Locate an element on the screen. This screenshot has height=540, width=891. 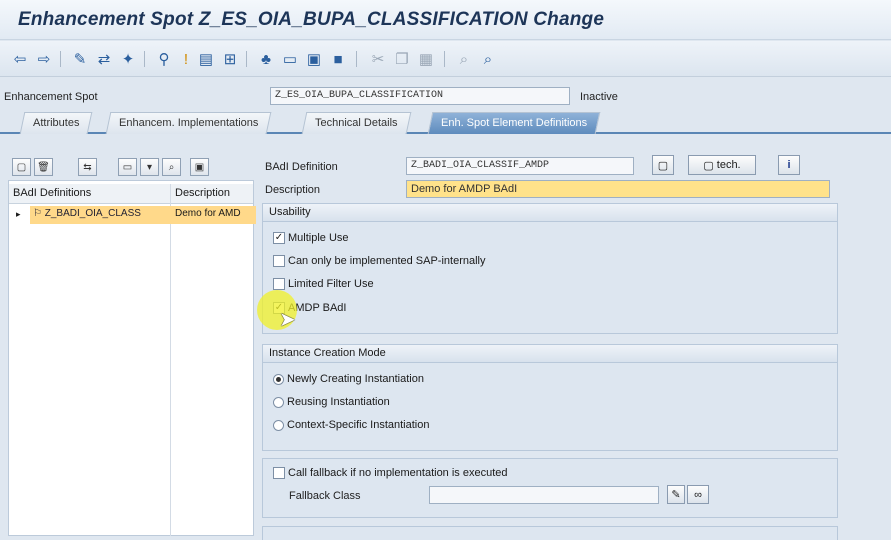
copy-icon: ❐ is located at coordinates (402, 59).